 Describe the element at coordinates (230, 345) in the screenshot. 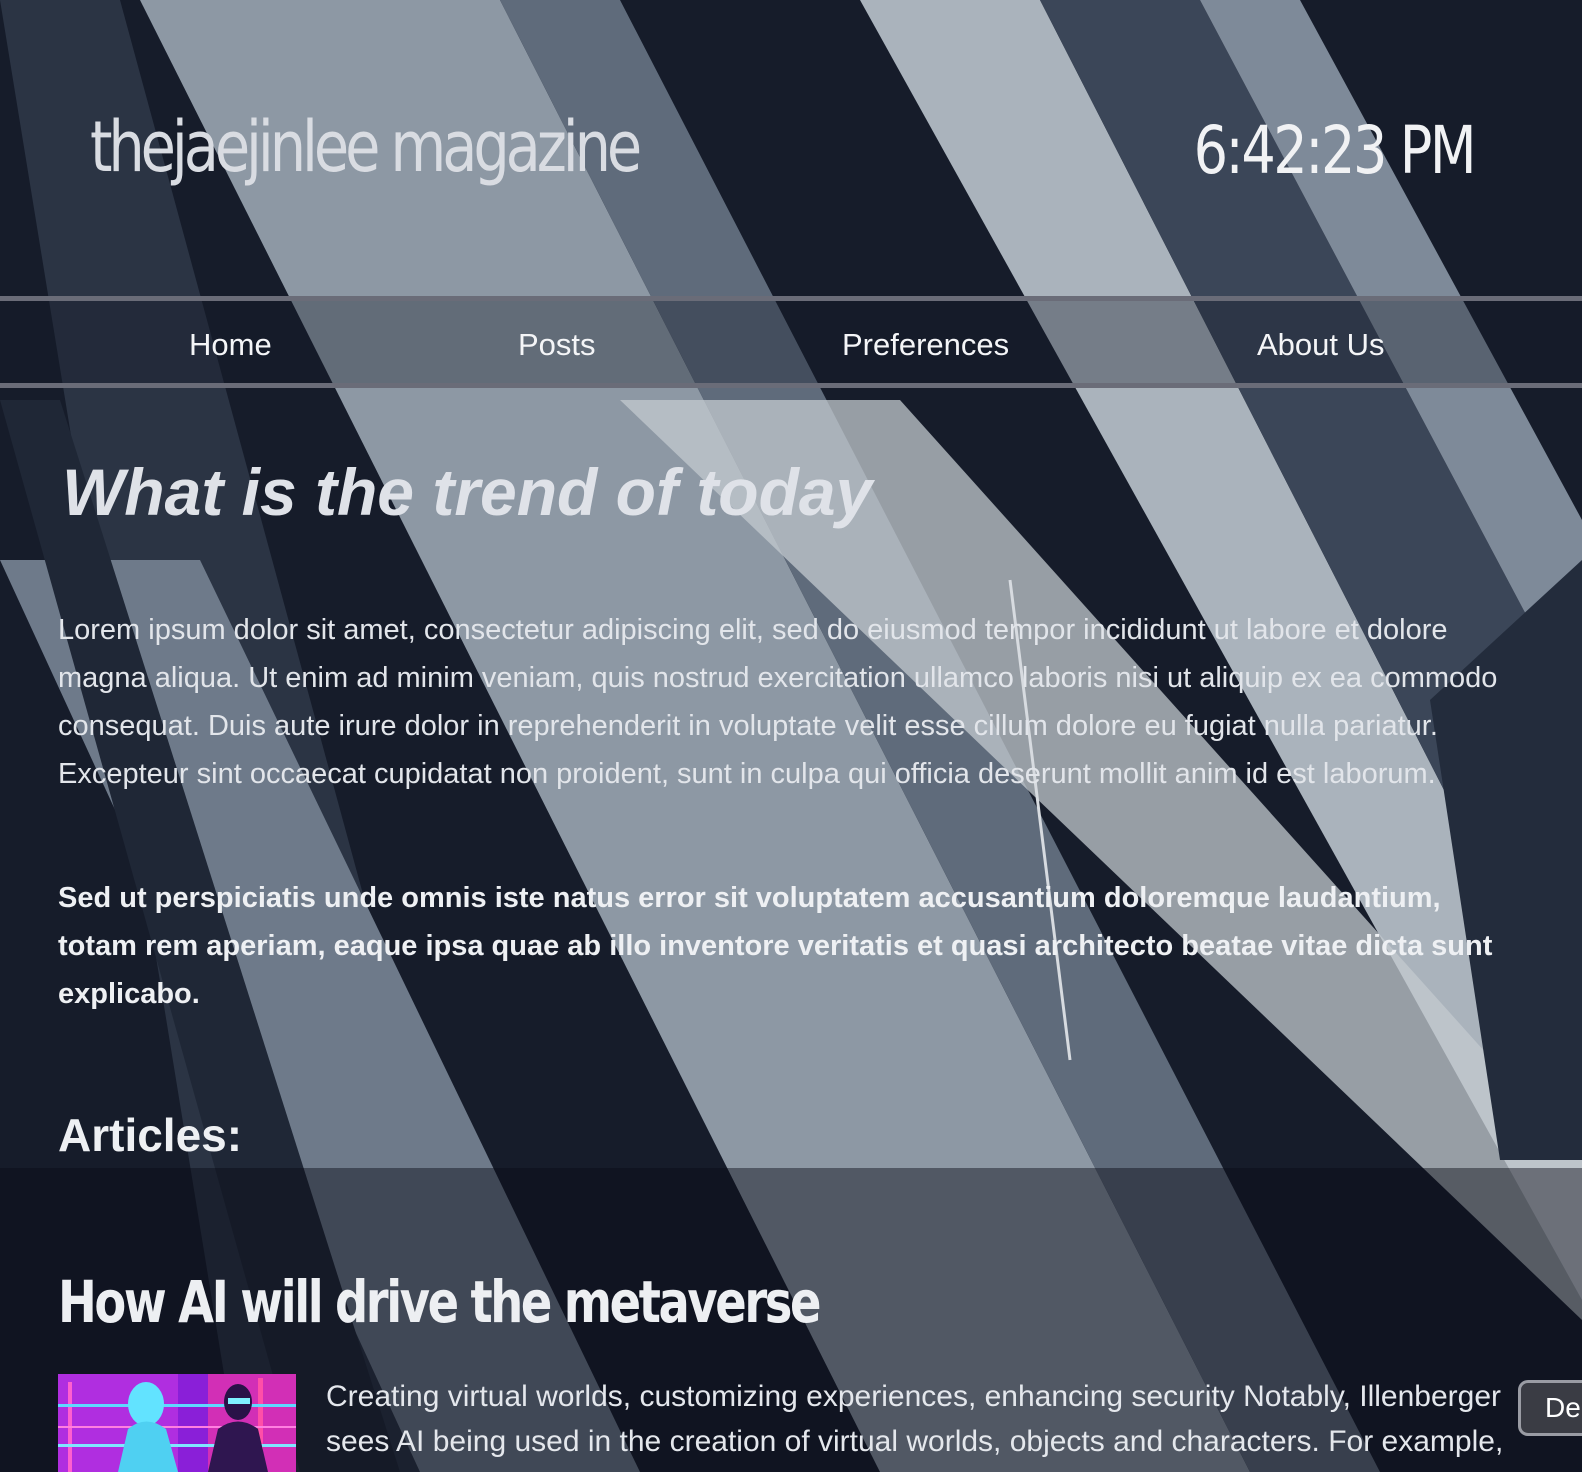

I see `nav-item-home: Home` at that location.